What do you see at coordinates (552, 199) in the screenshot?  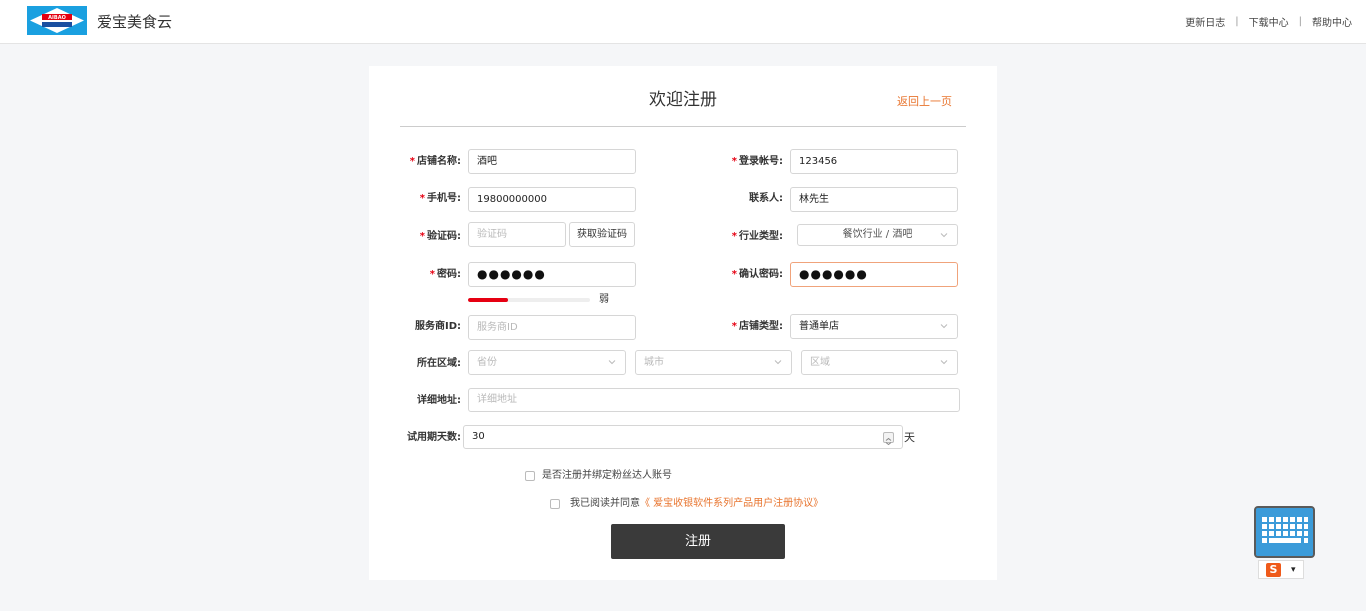 I see `phone-input: 19800000000` at bounding box center [552, 199].